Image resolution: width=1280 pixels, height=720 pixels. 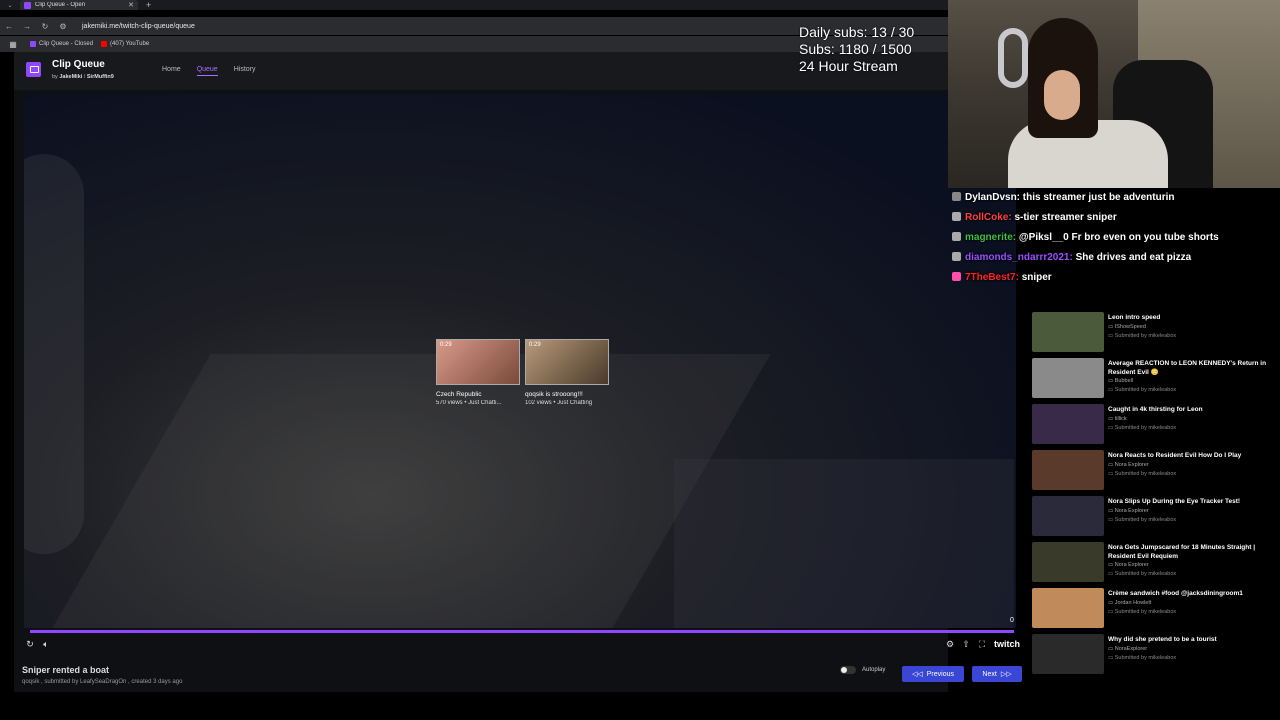 I want to click on nav-queue: Queue, so click(x=207, y=71).